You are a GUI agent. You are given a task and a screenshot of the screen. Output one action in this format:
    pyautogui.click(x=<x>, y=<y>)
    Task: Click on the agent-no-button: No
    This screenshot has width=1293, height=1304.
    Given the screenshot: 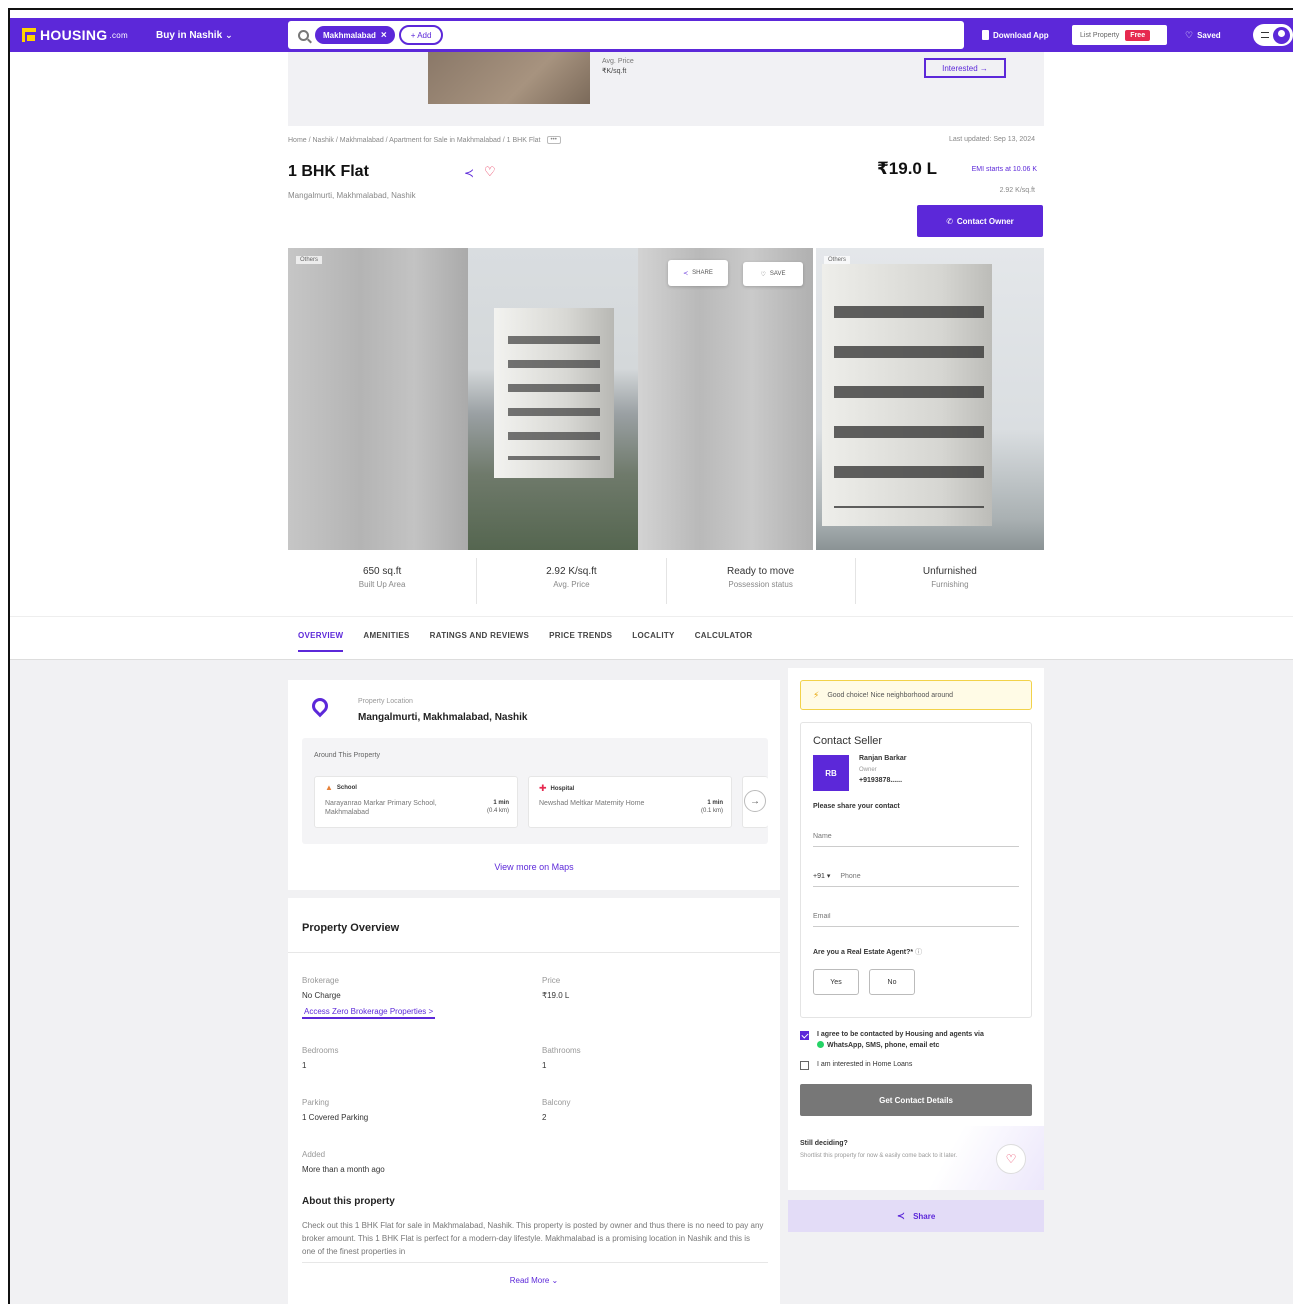 What is the action you would take?
    pyautogui.click(x=892, y=982)
    